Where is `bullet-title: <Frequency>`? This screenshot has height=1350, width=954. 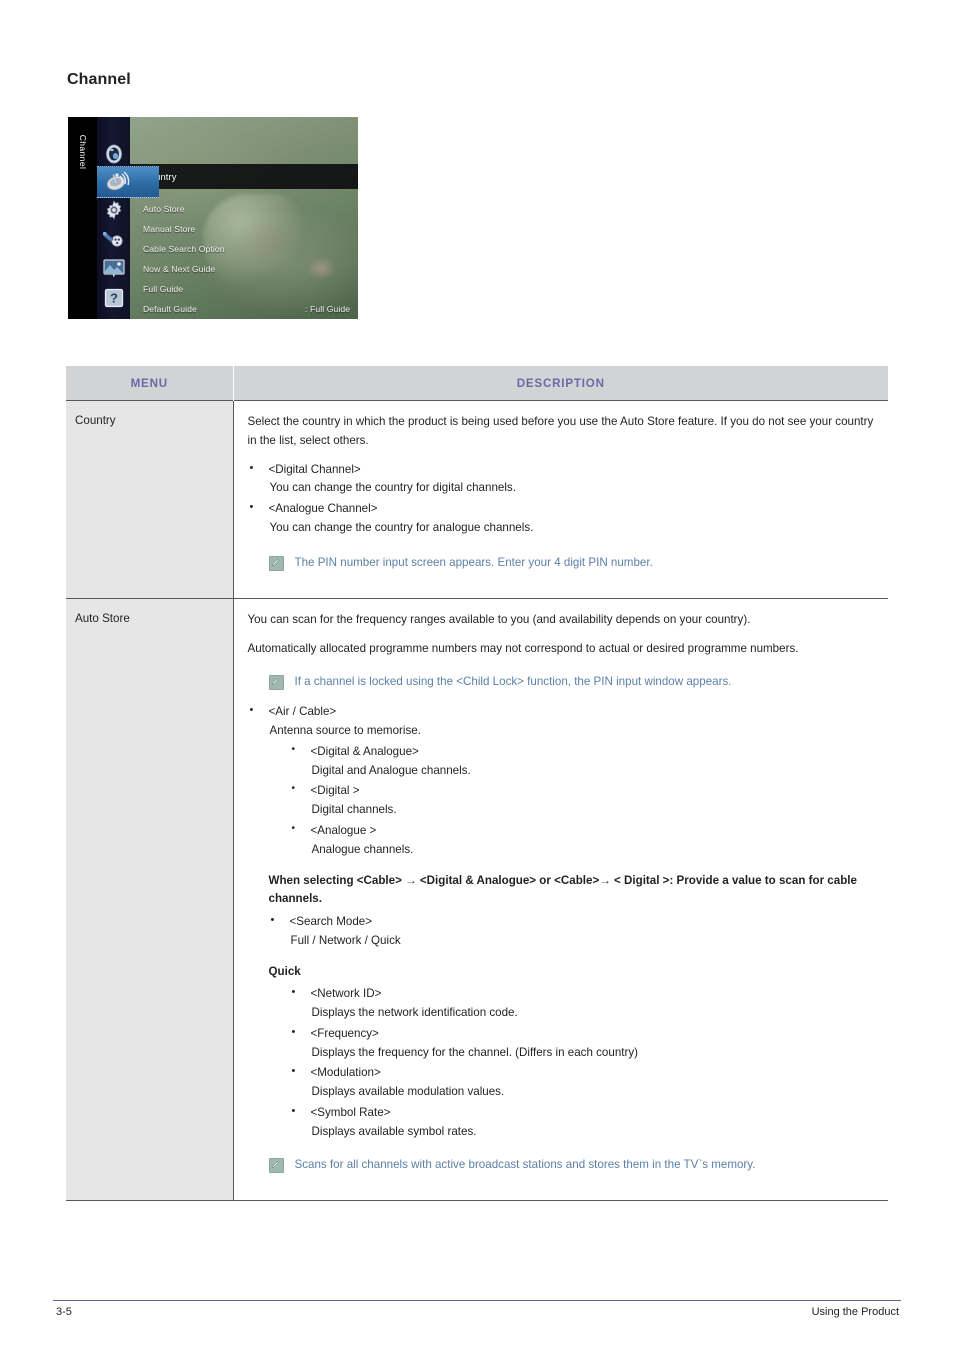 bullet-title: <Frequency> is located at coordinates (344, 1033).